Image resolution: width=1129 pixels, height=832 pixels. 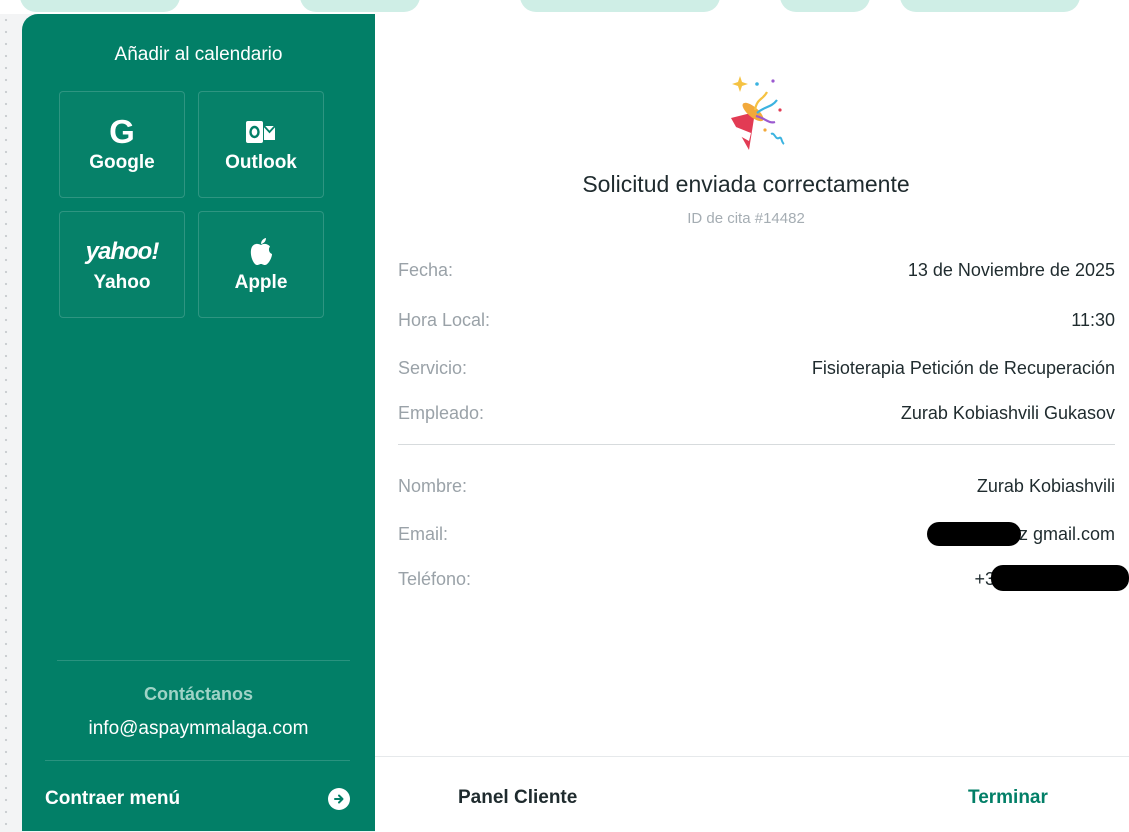 I want to click on section-divider, so click(x=756, y=444).